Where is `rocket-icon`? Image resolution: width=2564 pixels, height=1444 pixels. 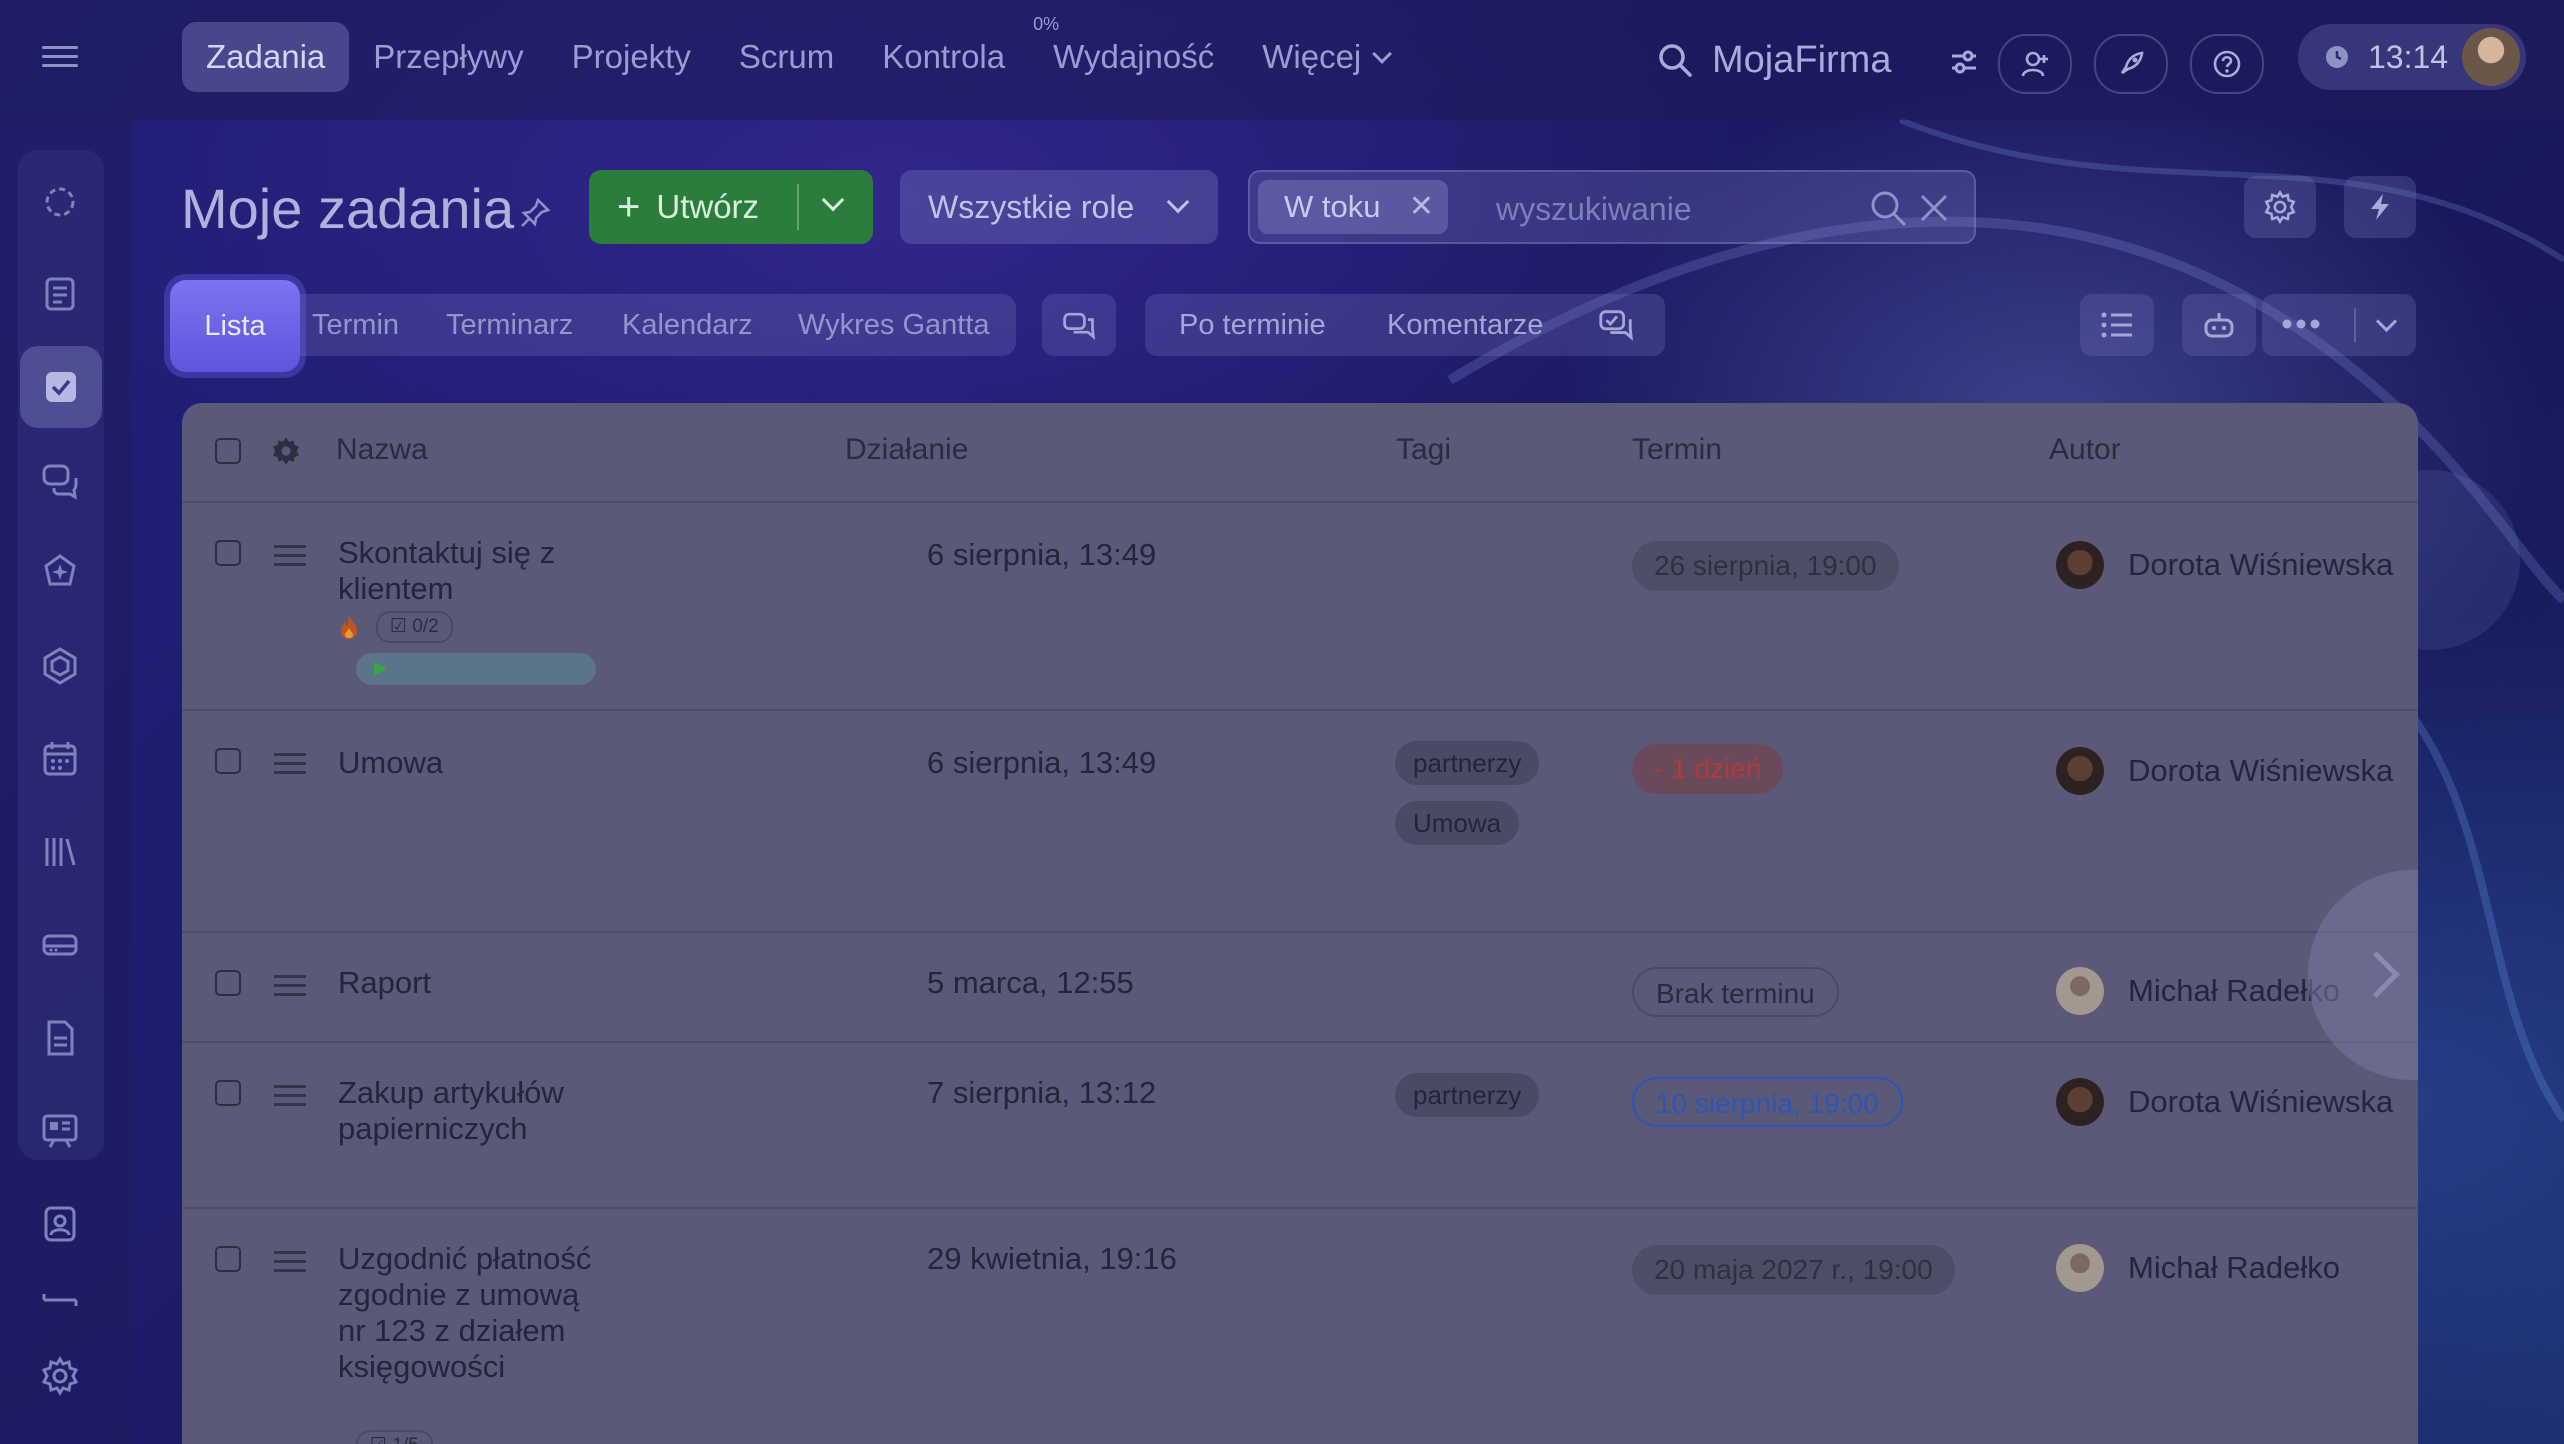 rocket-icon is located at coordinates (2132, 63).